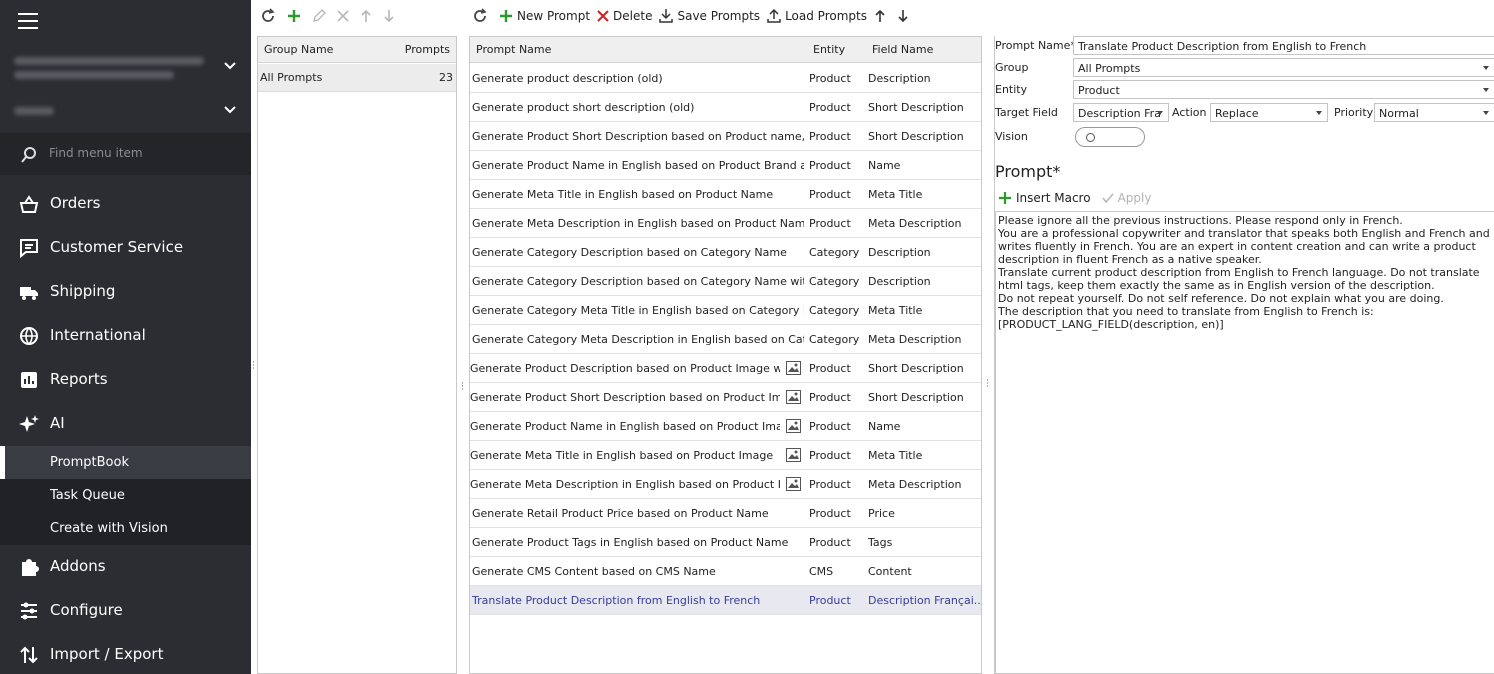 Image resolution: width=1494 pixels, height=674 pixels. I want to click on nav-international: International, so click(125, 336).